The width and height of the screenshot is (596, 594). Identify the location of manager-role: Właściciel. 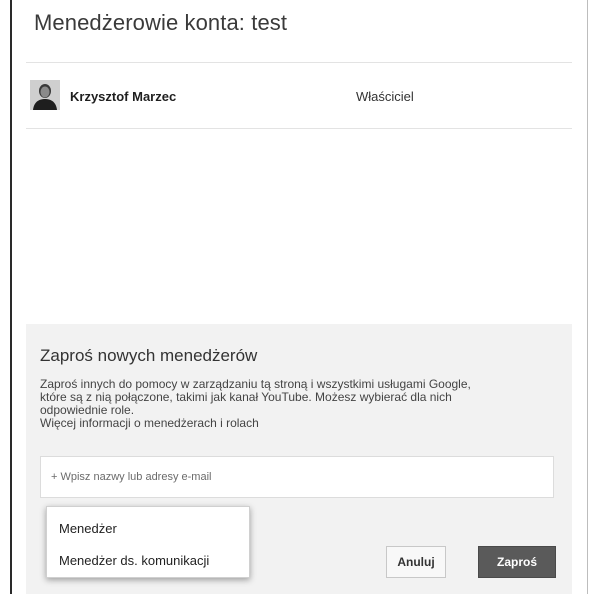
(385, 96).